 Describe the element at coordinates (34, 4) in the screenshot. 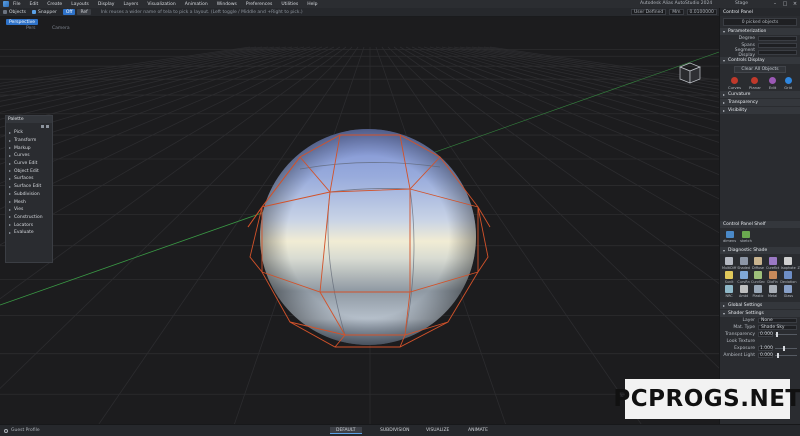

I see `menu-edit: Edit` at that location.